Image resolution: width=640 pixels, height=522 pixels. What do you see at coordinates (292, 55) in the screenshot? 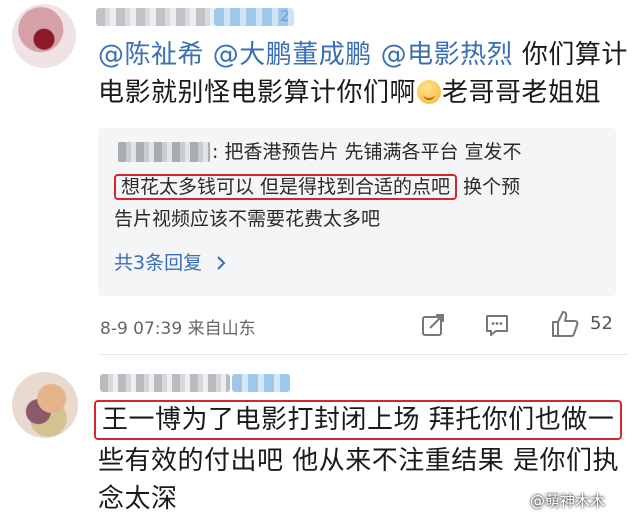
I see `mention-link: @大鹏董成鹏` at bounding box center [292, 55].